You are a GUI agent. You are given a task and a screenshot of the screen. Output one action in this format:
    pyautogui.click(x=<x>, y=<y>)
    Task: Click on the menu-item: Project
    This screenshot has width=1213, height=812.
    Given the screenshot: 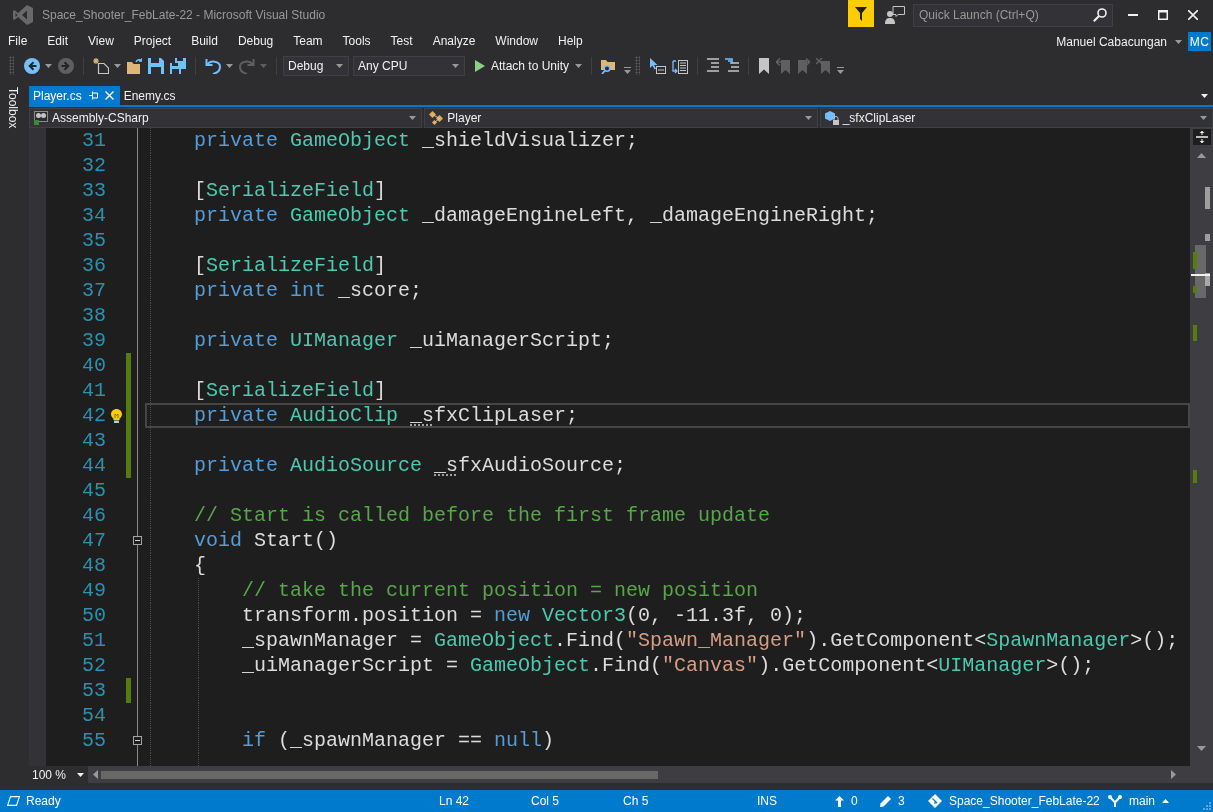 What is the action you would take?
    pyautogui.click(x=152, y=41)
    